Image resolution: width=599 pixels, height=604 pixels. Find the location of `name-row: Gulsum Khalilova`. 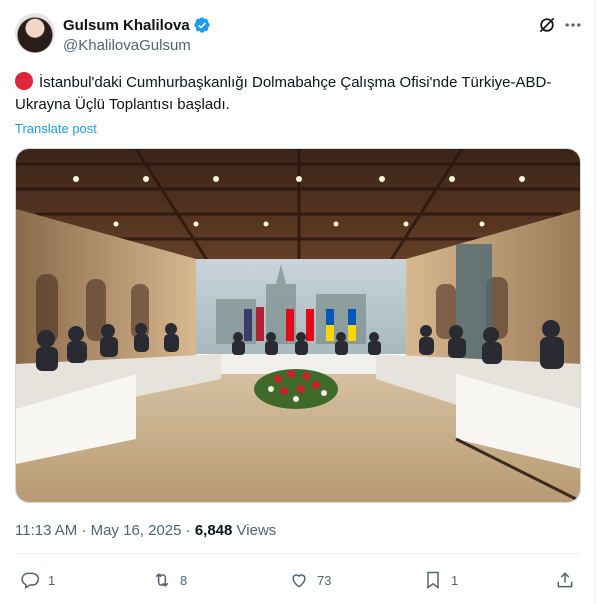

name-row: Gulsum Khalilova is located at coordinates (137, 25).